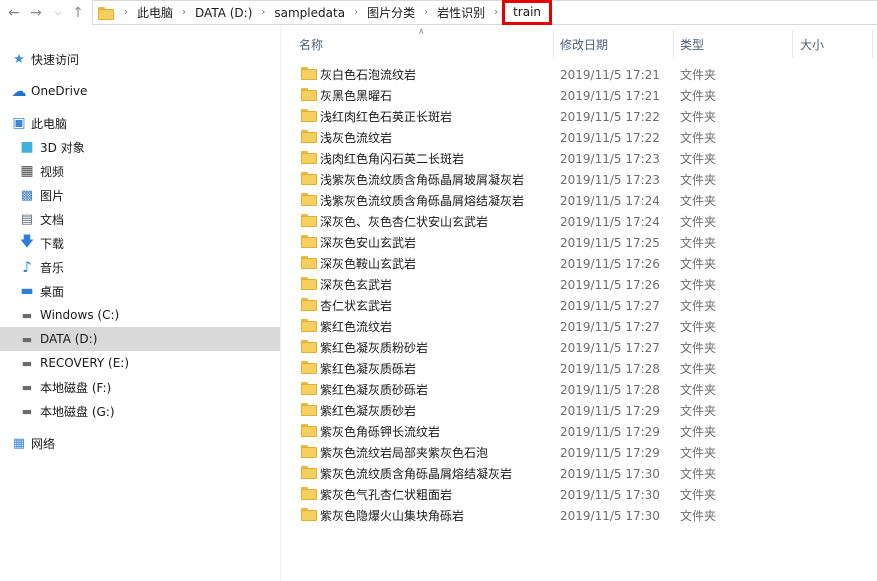 Image resolution: width=877 pixels, height=581 pixels. Describe the element at coordinates (610, 116) in the screenshot. I see `file-date: 2019/11/5 17:22` at that location.